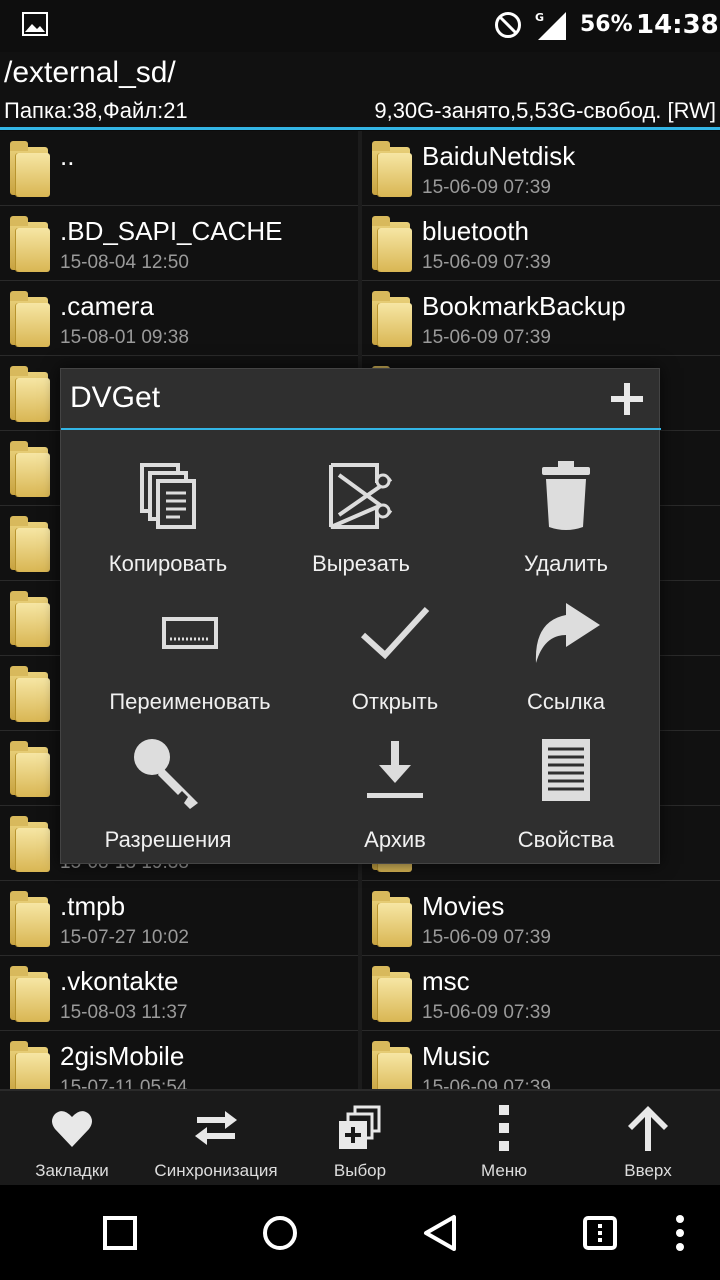 Image resolution: width=720 pixels, height=1280 pixels. I want to click on add-icon, so click(627, 399).